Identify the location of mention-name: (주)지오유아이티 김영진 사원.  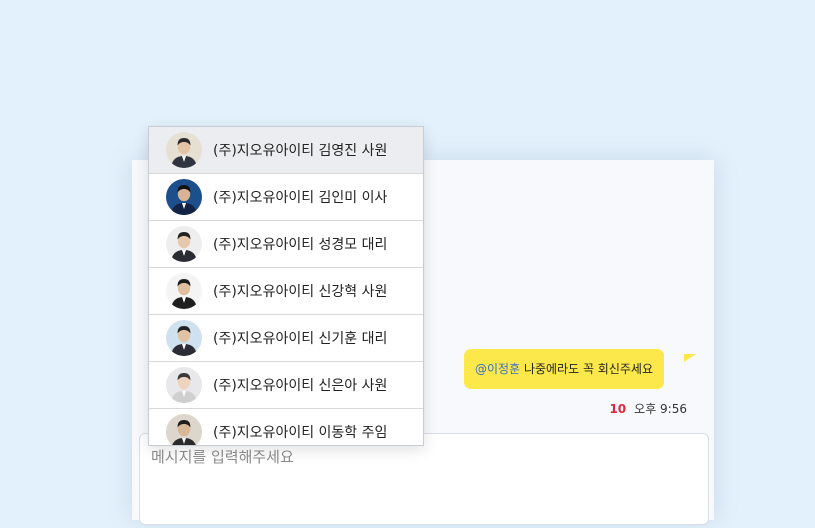
(300, 151).